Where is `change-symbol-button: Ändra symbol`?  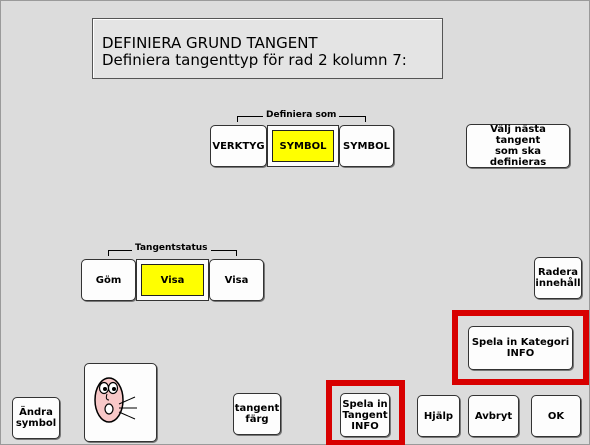
change-symbol-button: Ändra symbol is located at coordinates (36, 418).